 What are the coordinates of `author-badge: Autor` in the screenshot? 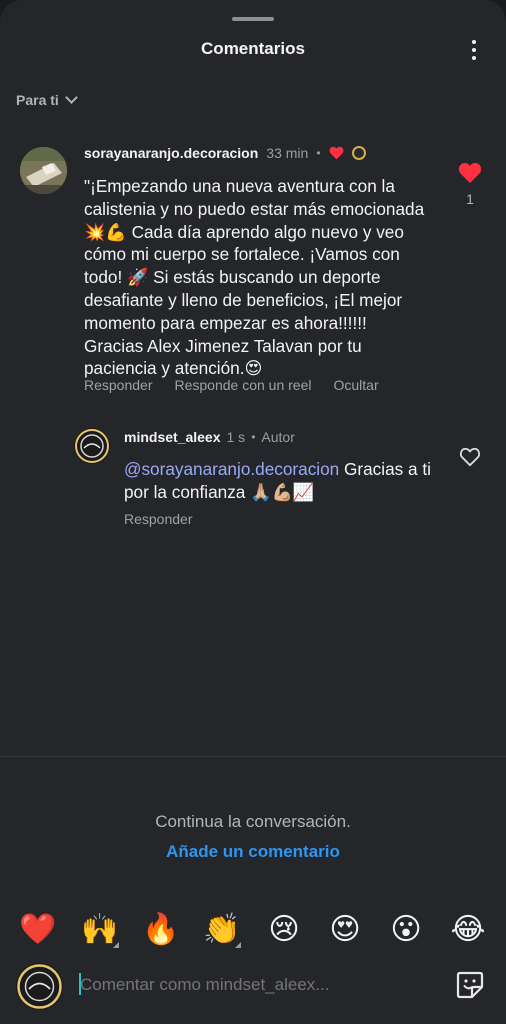 It's located at (278, 437).